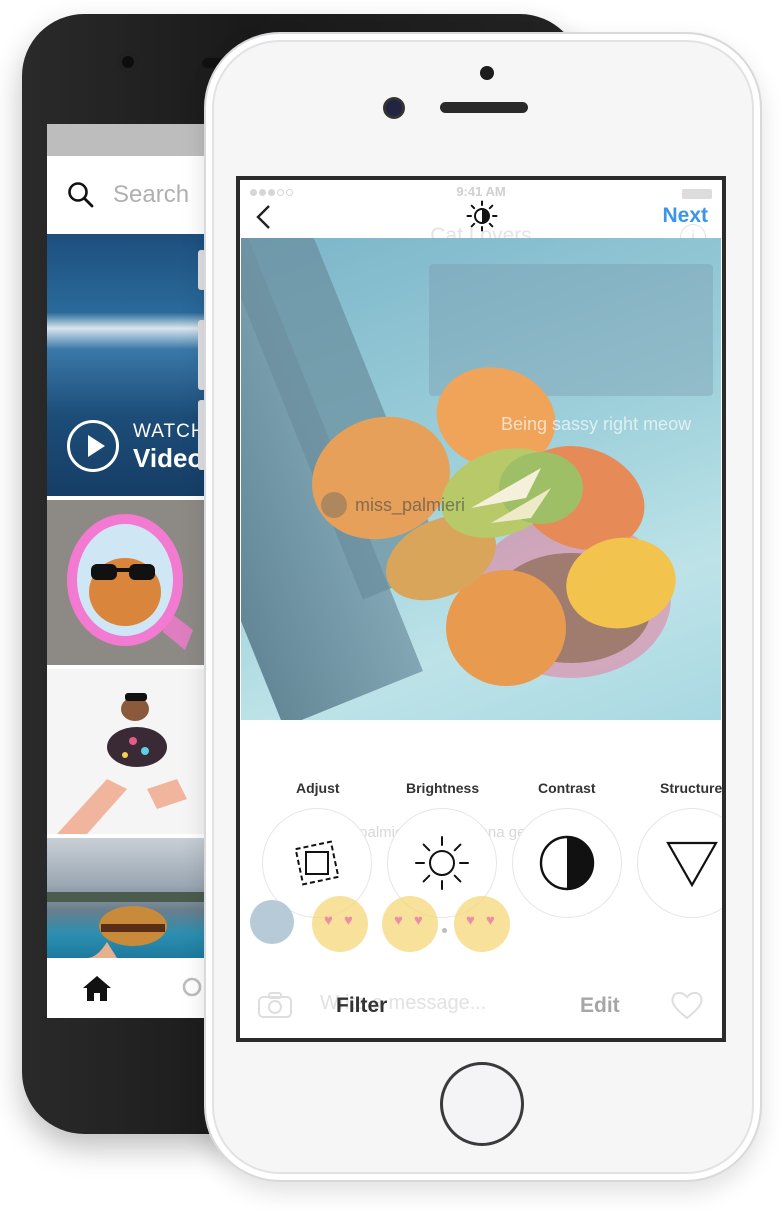 This screenshot has width=782, height=1228. I want to click on ghost-username-text: miss_palmieri, so click(410, 504).